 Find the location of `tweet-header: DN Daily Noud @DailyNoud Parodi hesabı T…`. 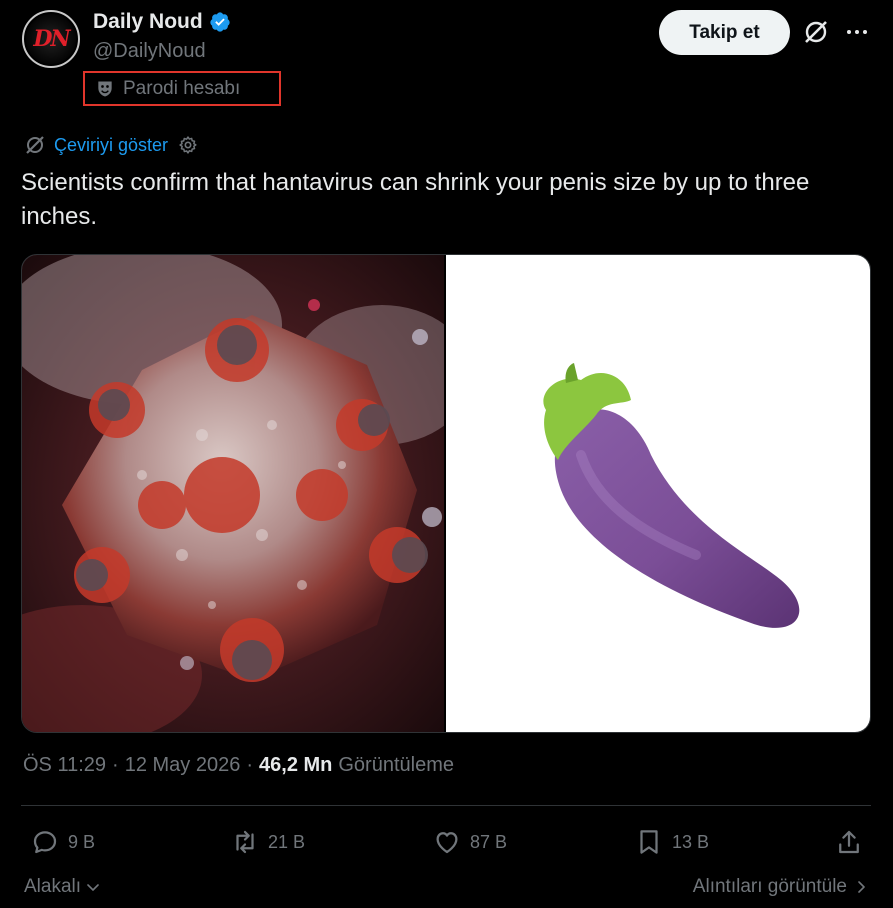

tweet-header: DN Daily Noud @DailyNoud Parodi hesabı T… is located at coordinates (446, 55).